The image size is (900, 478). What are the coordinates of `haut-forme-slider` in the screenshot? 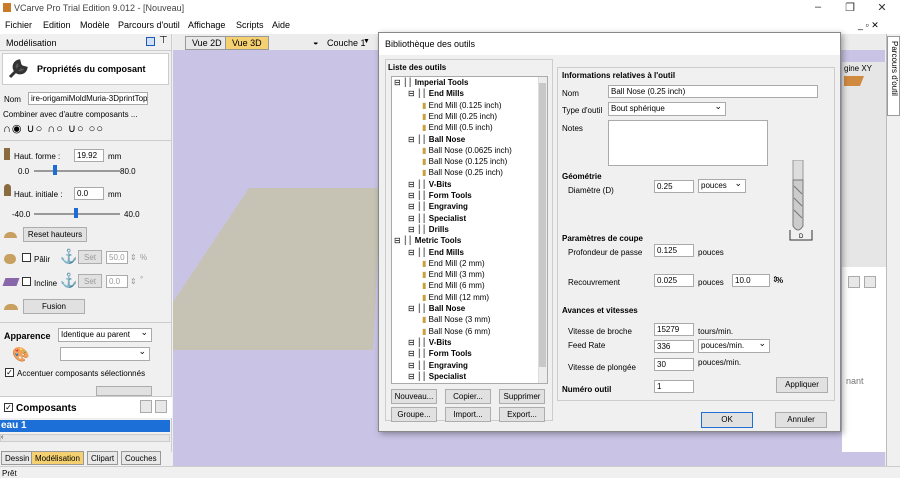 It's located at (77, 171).